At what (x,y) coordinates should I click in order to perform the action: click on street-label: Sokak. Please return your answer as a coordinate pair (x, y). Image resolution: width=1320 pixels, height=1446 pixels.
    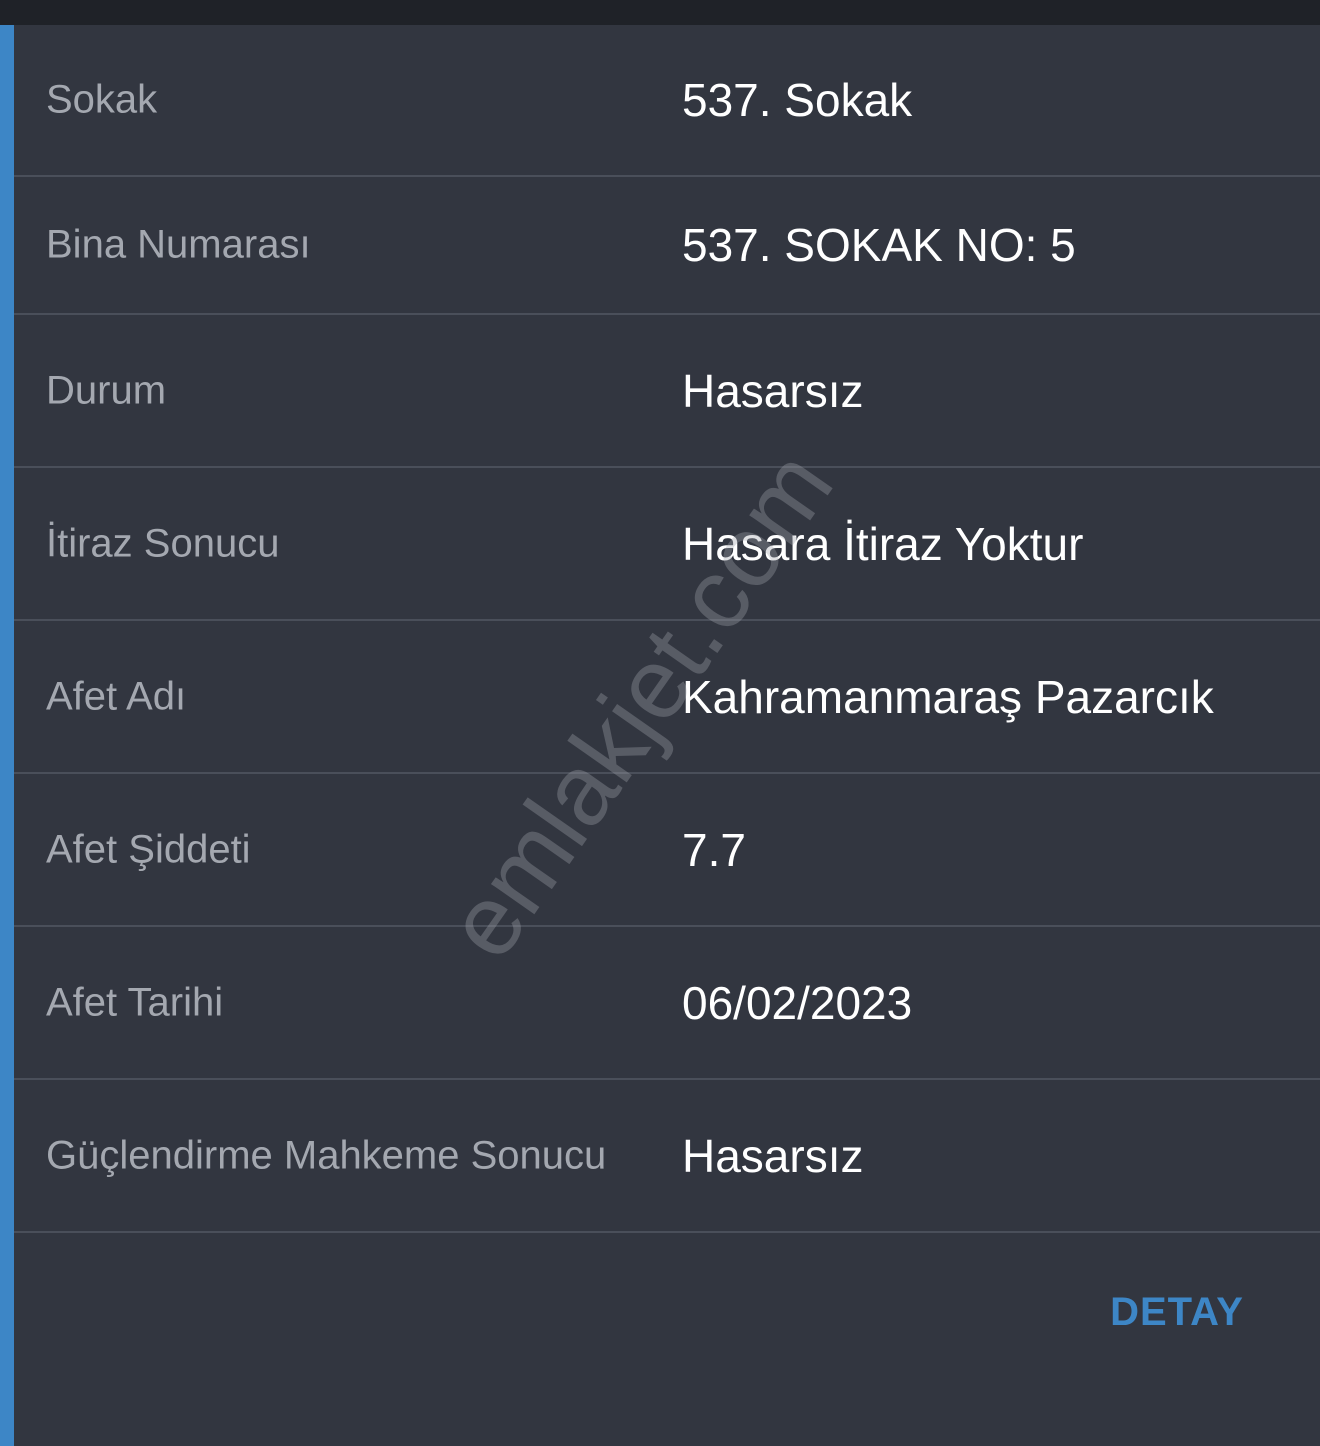
    Looking at the image, I should click on (102, 99).